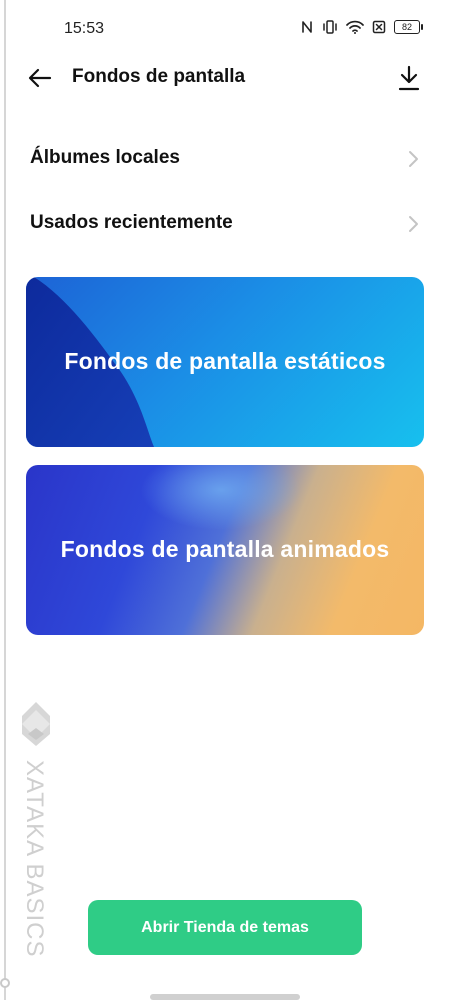 The height and width of the screenshot is (1000, 450). What do you see at coordinates (84, 28) in the screenshot?
I see `status-time: 15:53` at bounding box center [84, 28].